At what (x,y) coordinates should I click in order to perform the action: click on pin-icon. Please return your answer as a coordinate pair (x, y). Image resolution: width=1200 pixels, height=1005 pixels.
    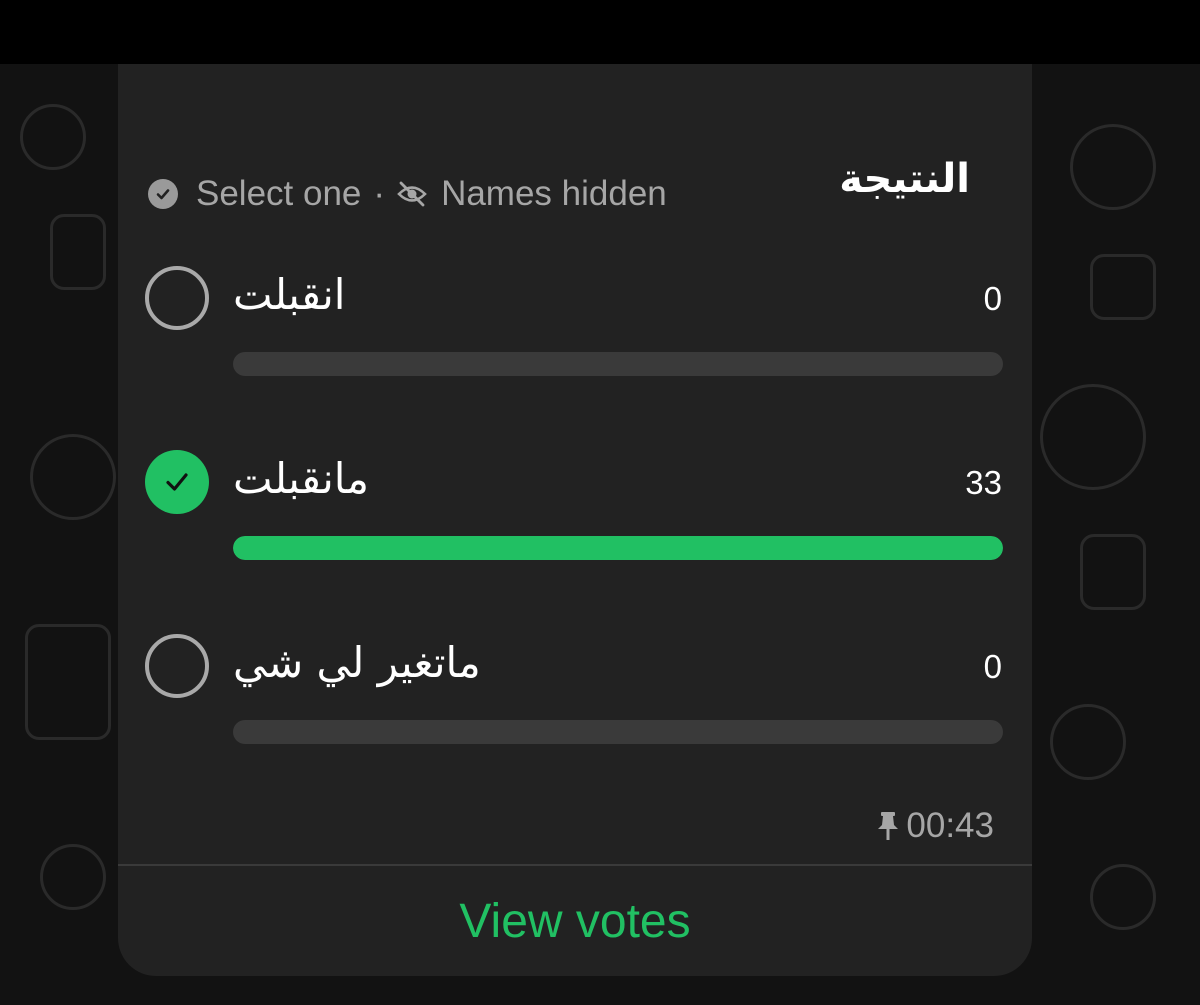
    Looking at the image, I should click on (888, 826).